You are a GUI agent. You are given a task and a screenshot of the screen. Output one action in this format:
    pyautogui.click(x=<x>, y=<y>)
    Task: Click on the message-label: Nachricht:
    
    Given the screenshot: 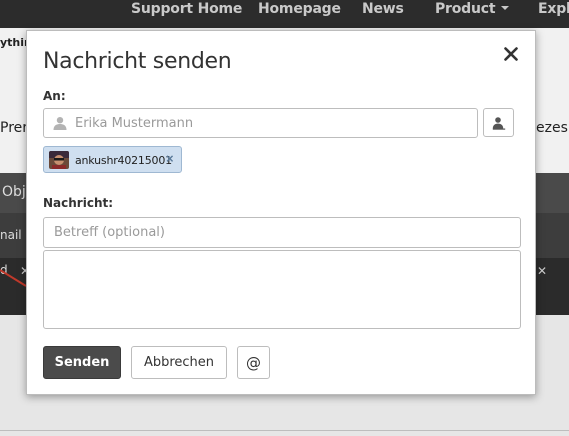 What is the action you would take?
    pyautogui.click(x=78, y=203)
    